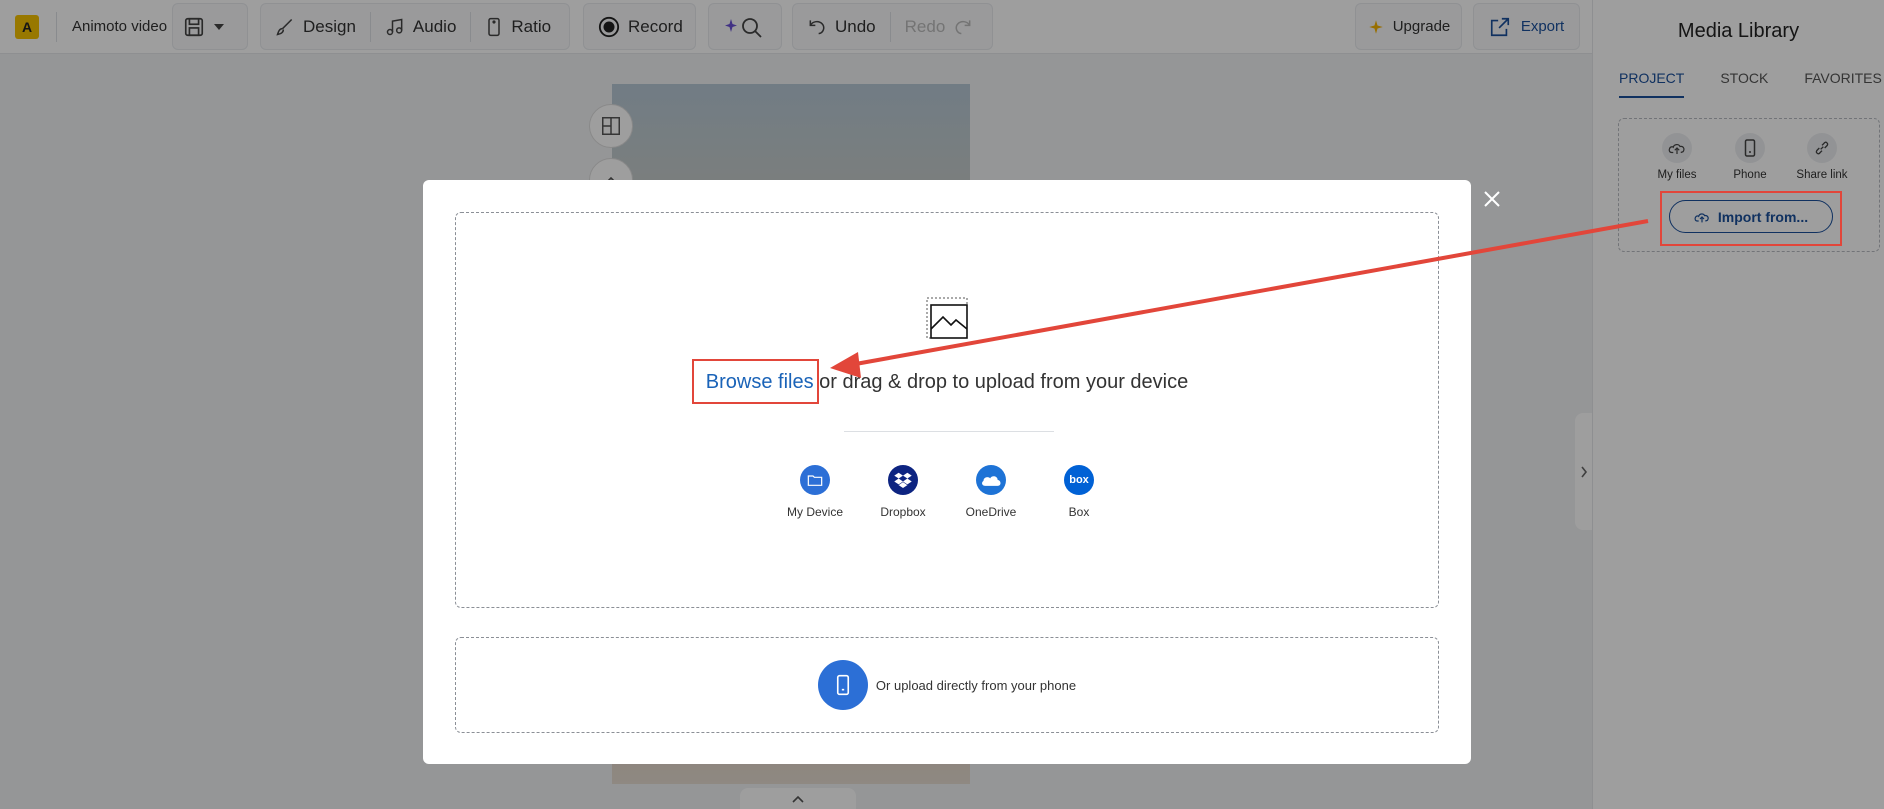 This screenshot has width=1884, height=809. Describe the element at coordinates (1239, 298) in the screenshot. I see `annotation-arrow` at that location.